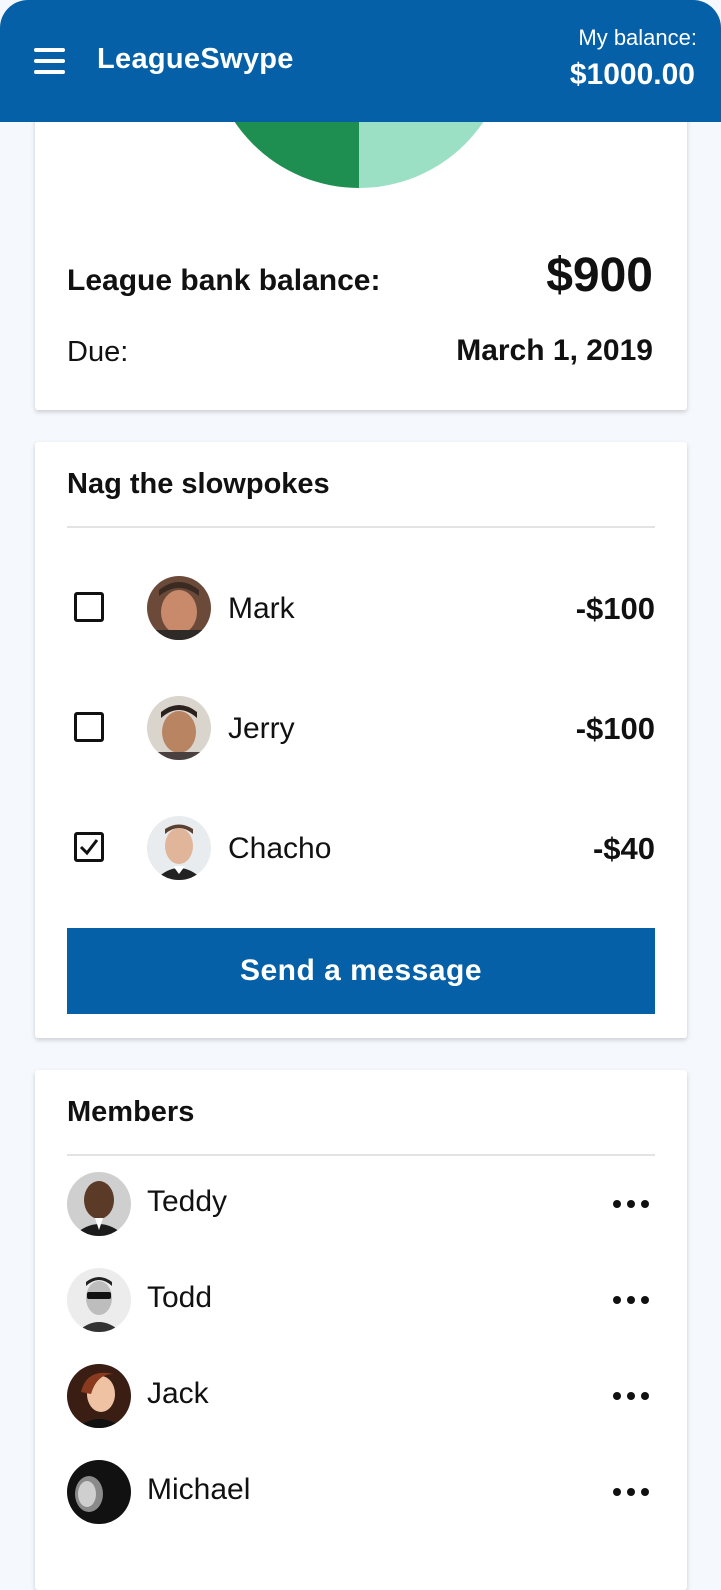 This screenshot has width=721, height=1590. What do you see at coordinates (89, 607) in the screenshot?
I see `checkbox-mark` at bounding box center [89, 607].